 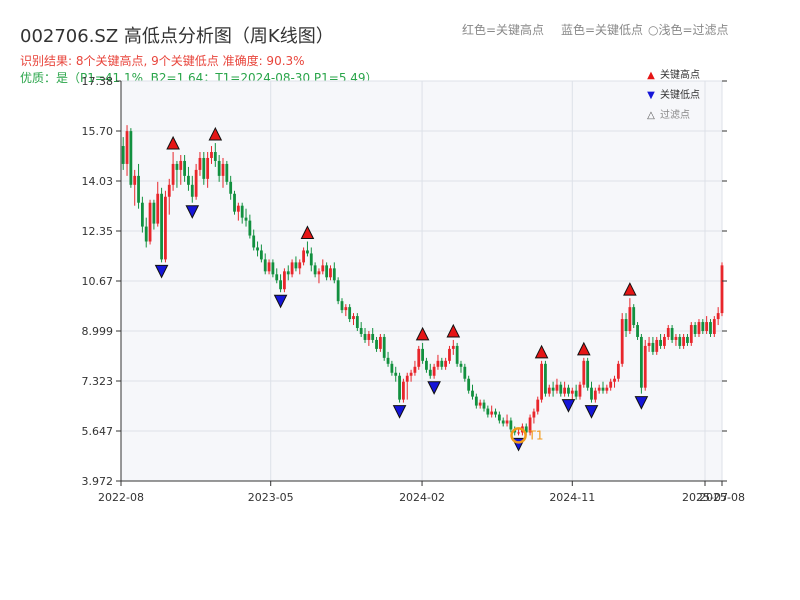 I want to click on x-tick-label: 2024-02, so click(x=422, y=497).